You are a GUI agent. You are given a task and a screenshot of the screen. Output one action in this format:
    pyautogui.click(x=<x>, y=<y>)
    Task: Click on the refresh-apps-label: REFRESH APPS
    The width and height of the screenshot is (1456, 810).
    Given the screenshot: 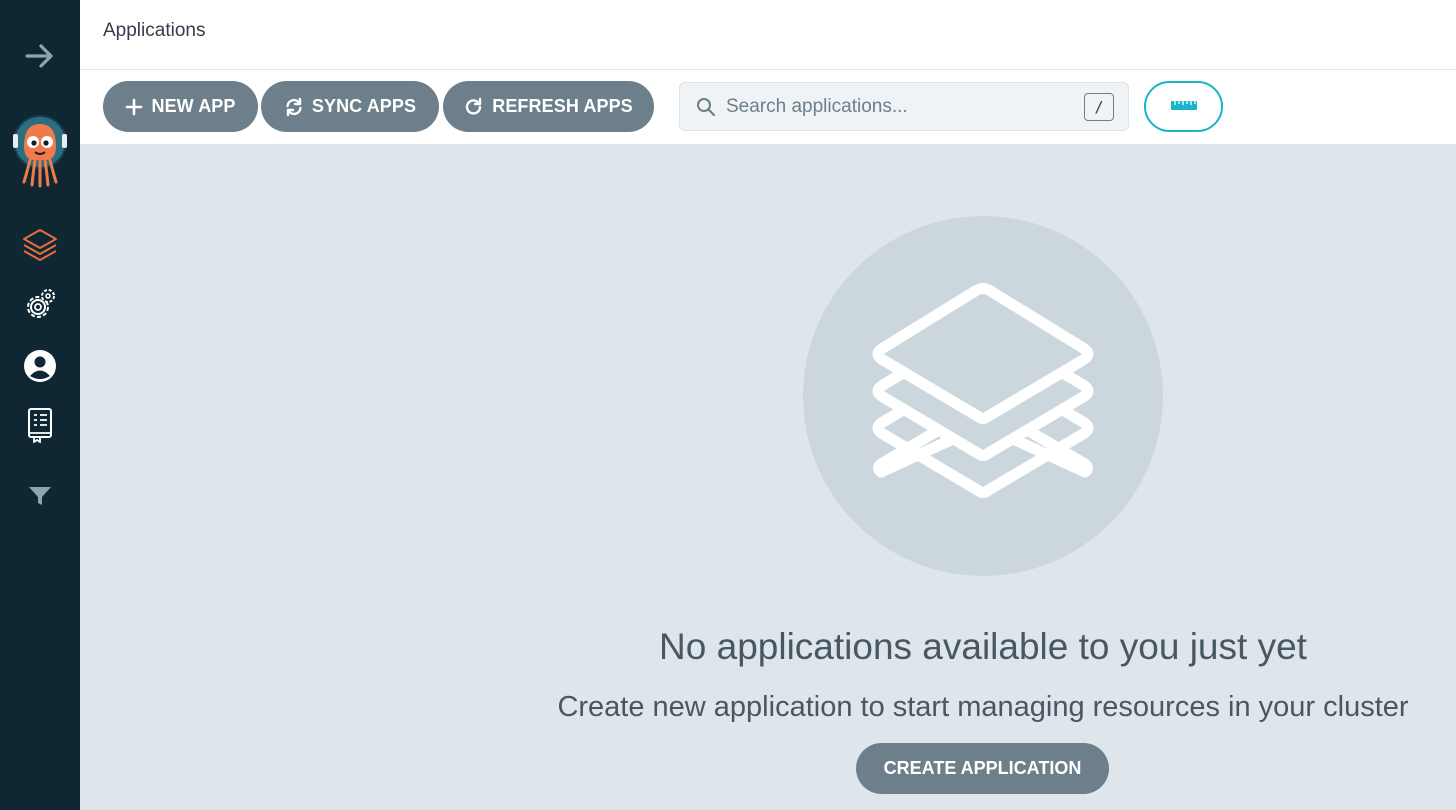 What is the action you would take?
    pyautogui.click(x=562, y=106)
    